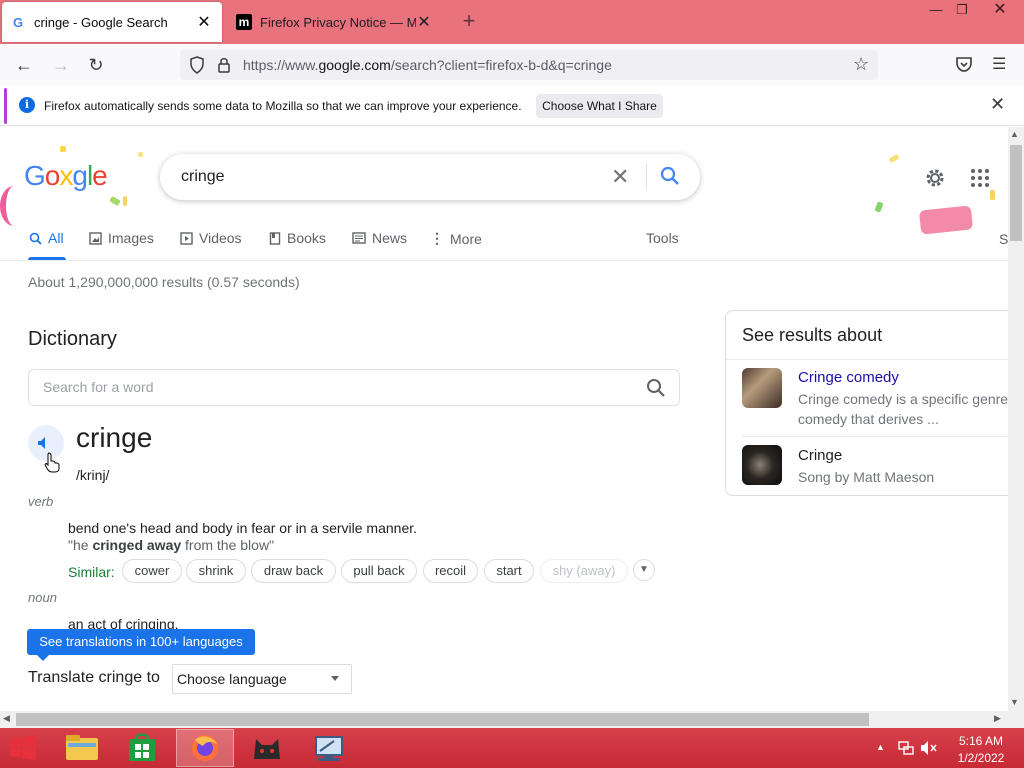 The image size is (1024, 768). I want to click on google-doodle-logo: Goxgle, so click(66, 176).